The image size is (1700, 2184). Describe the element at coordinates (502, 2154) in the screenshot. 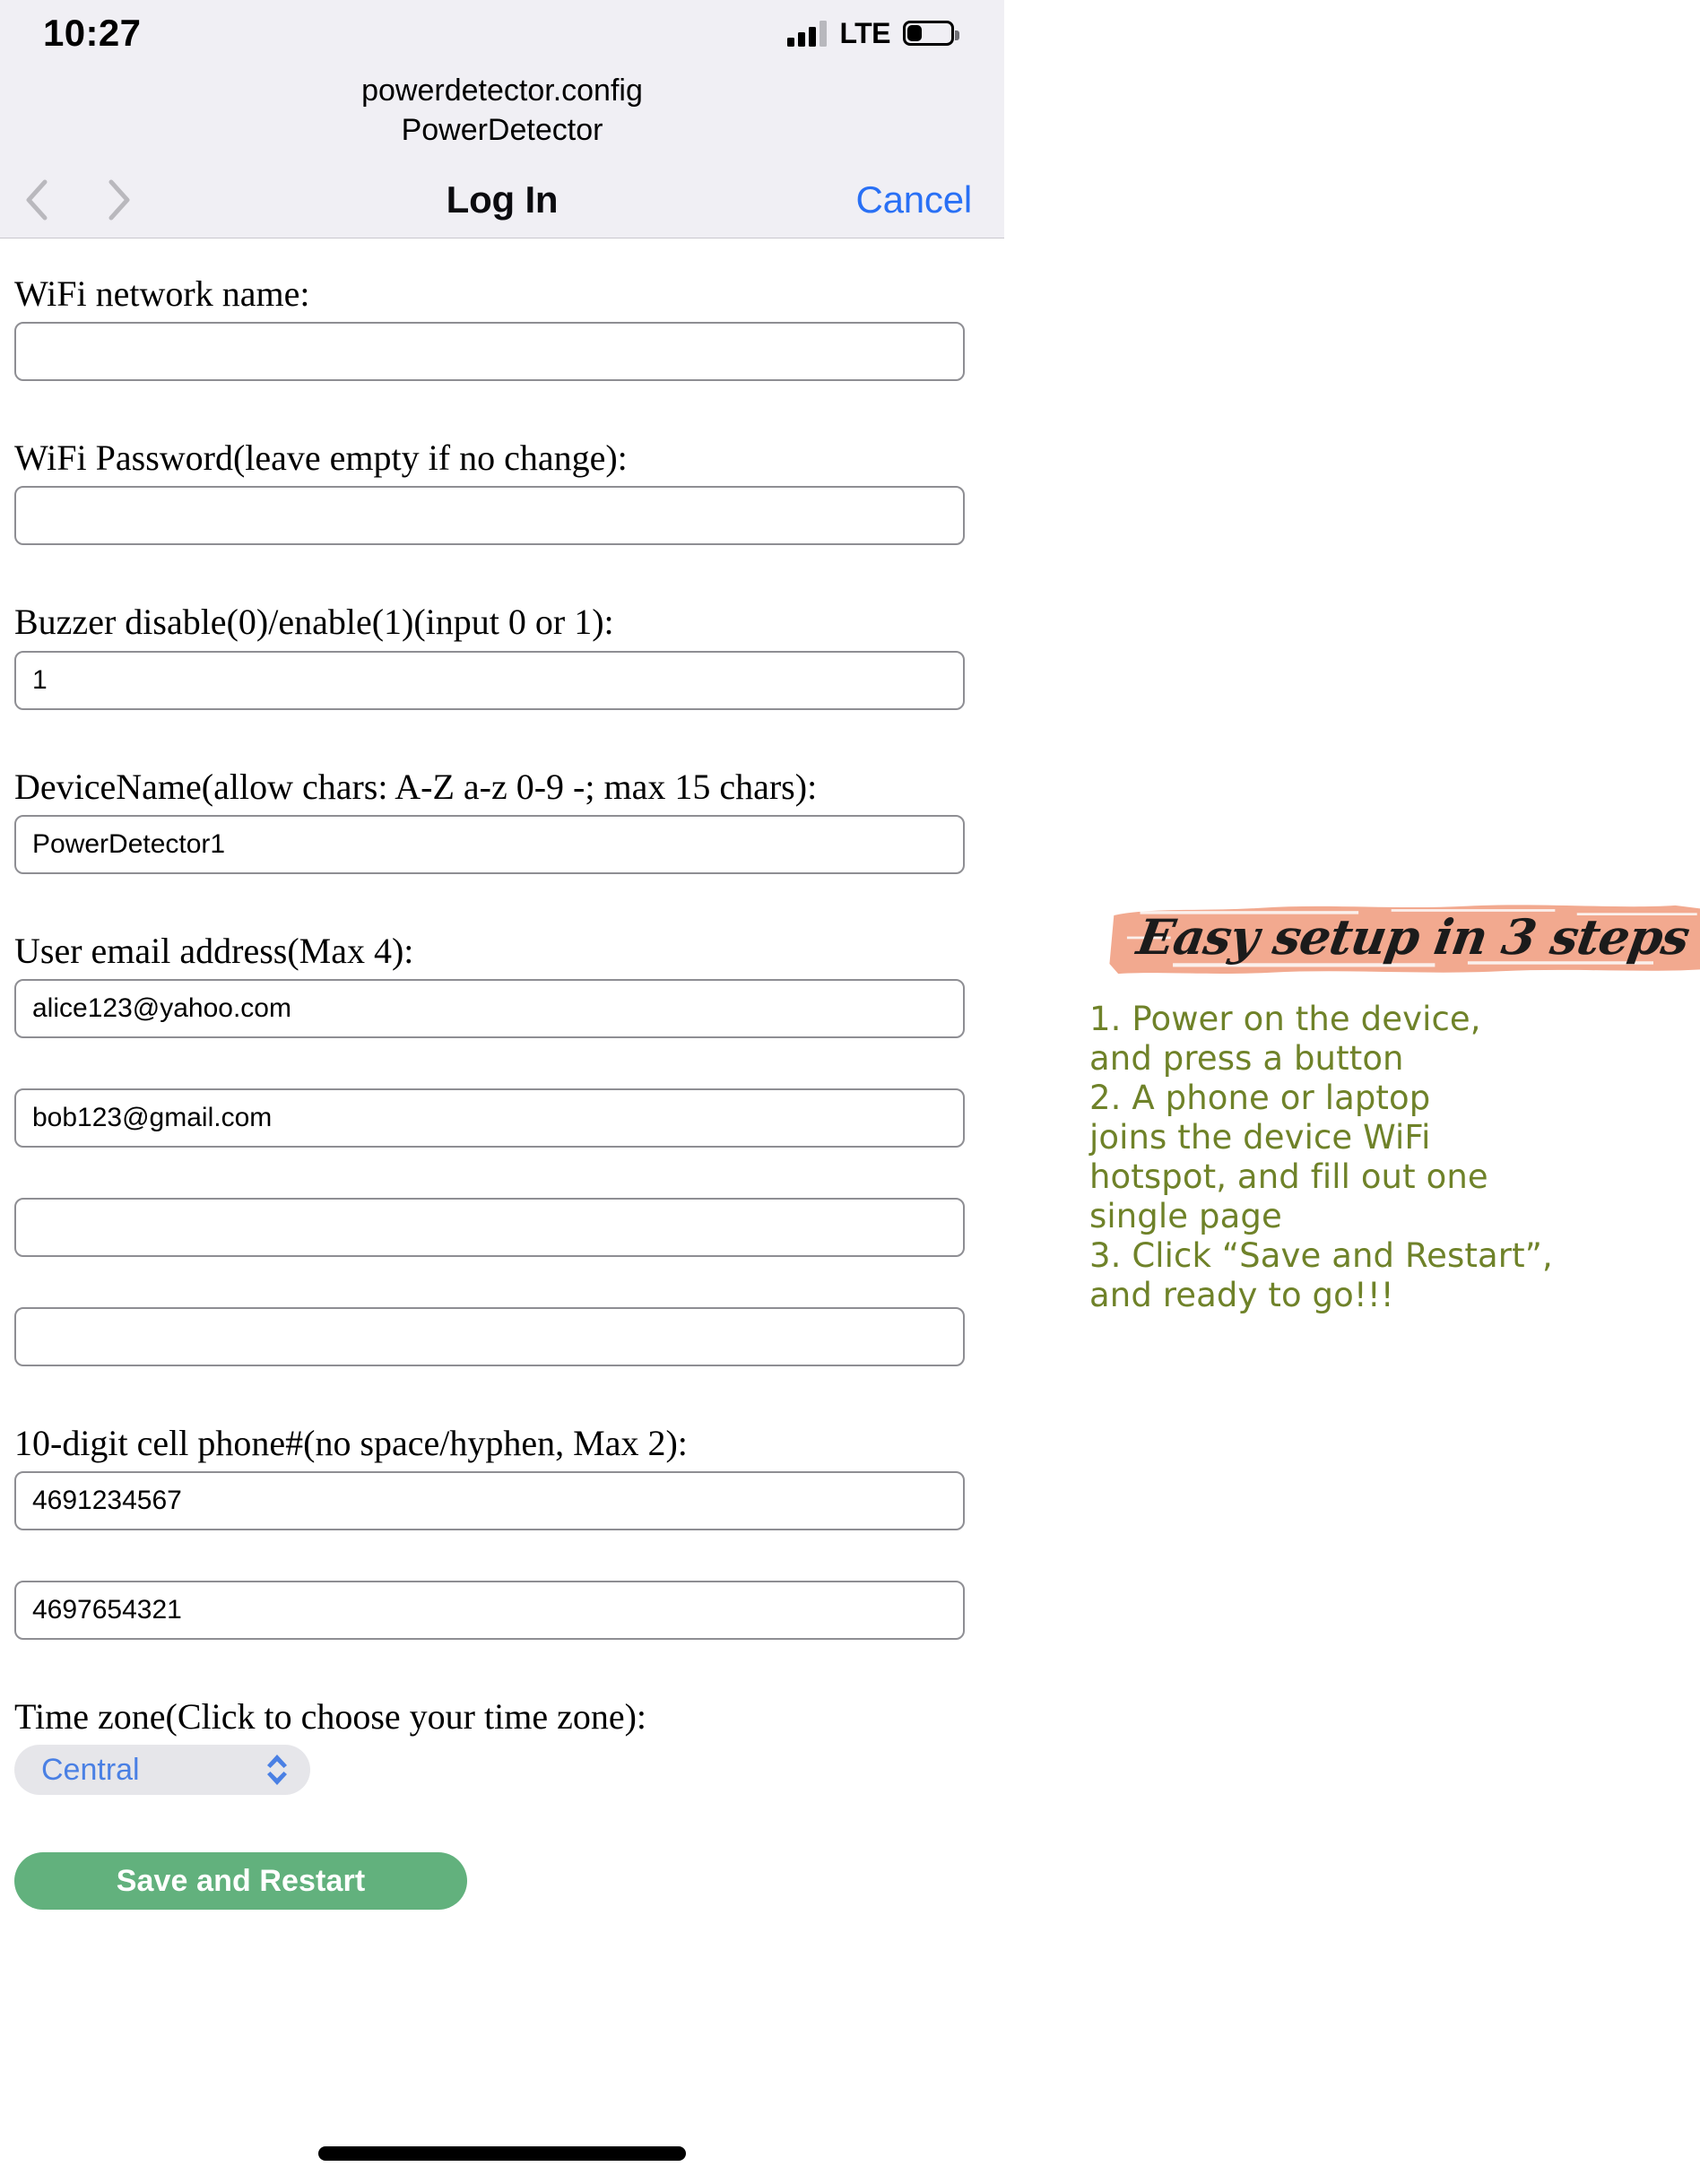

I see `home-indicator` at that location.